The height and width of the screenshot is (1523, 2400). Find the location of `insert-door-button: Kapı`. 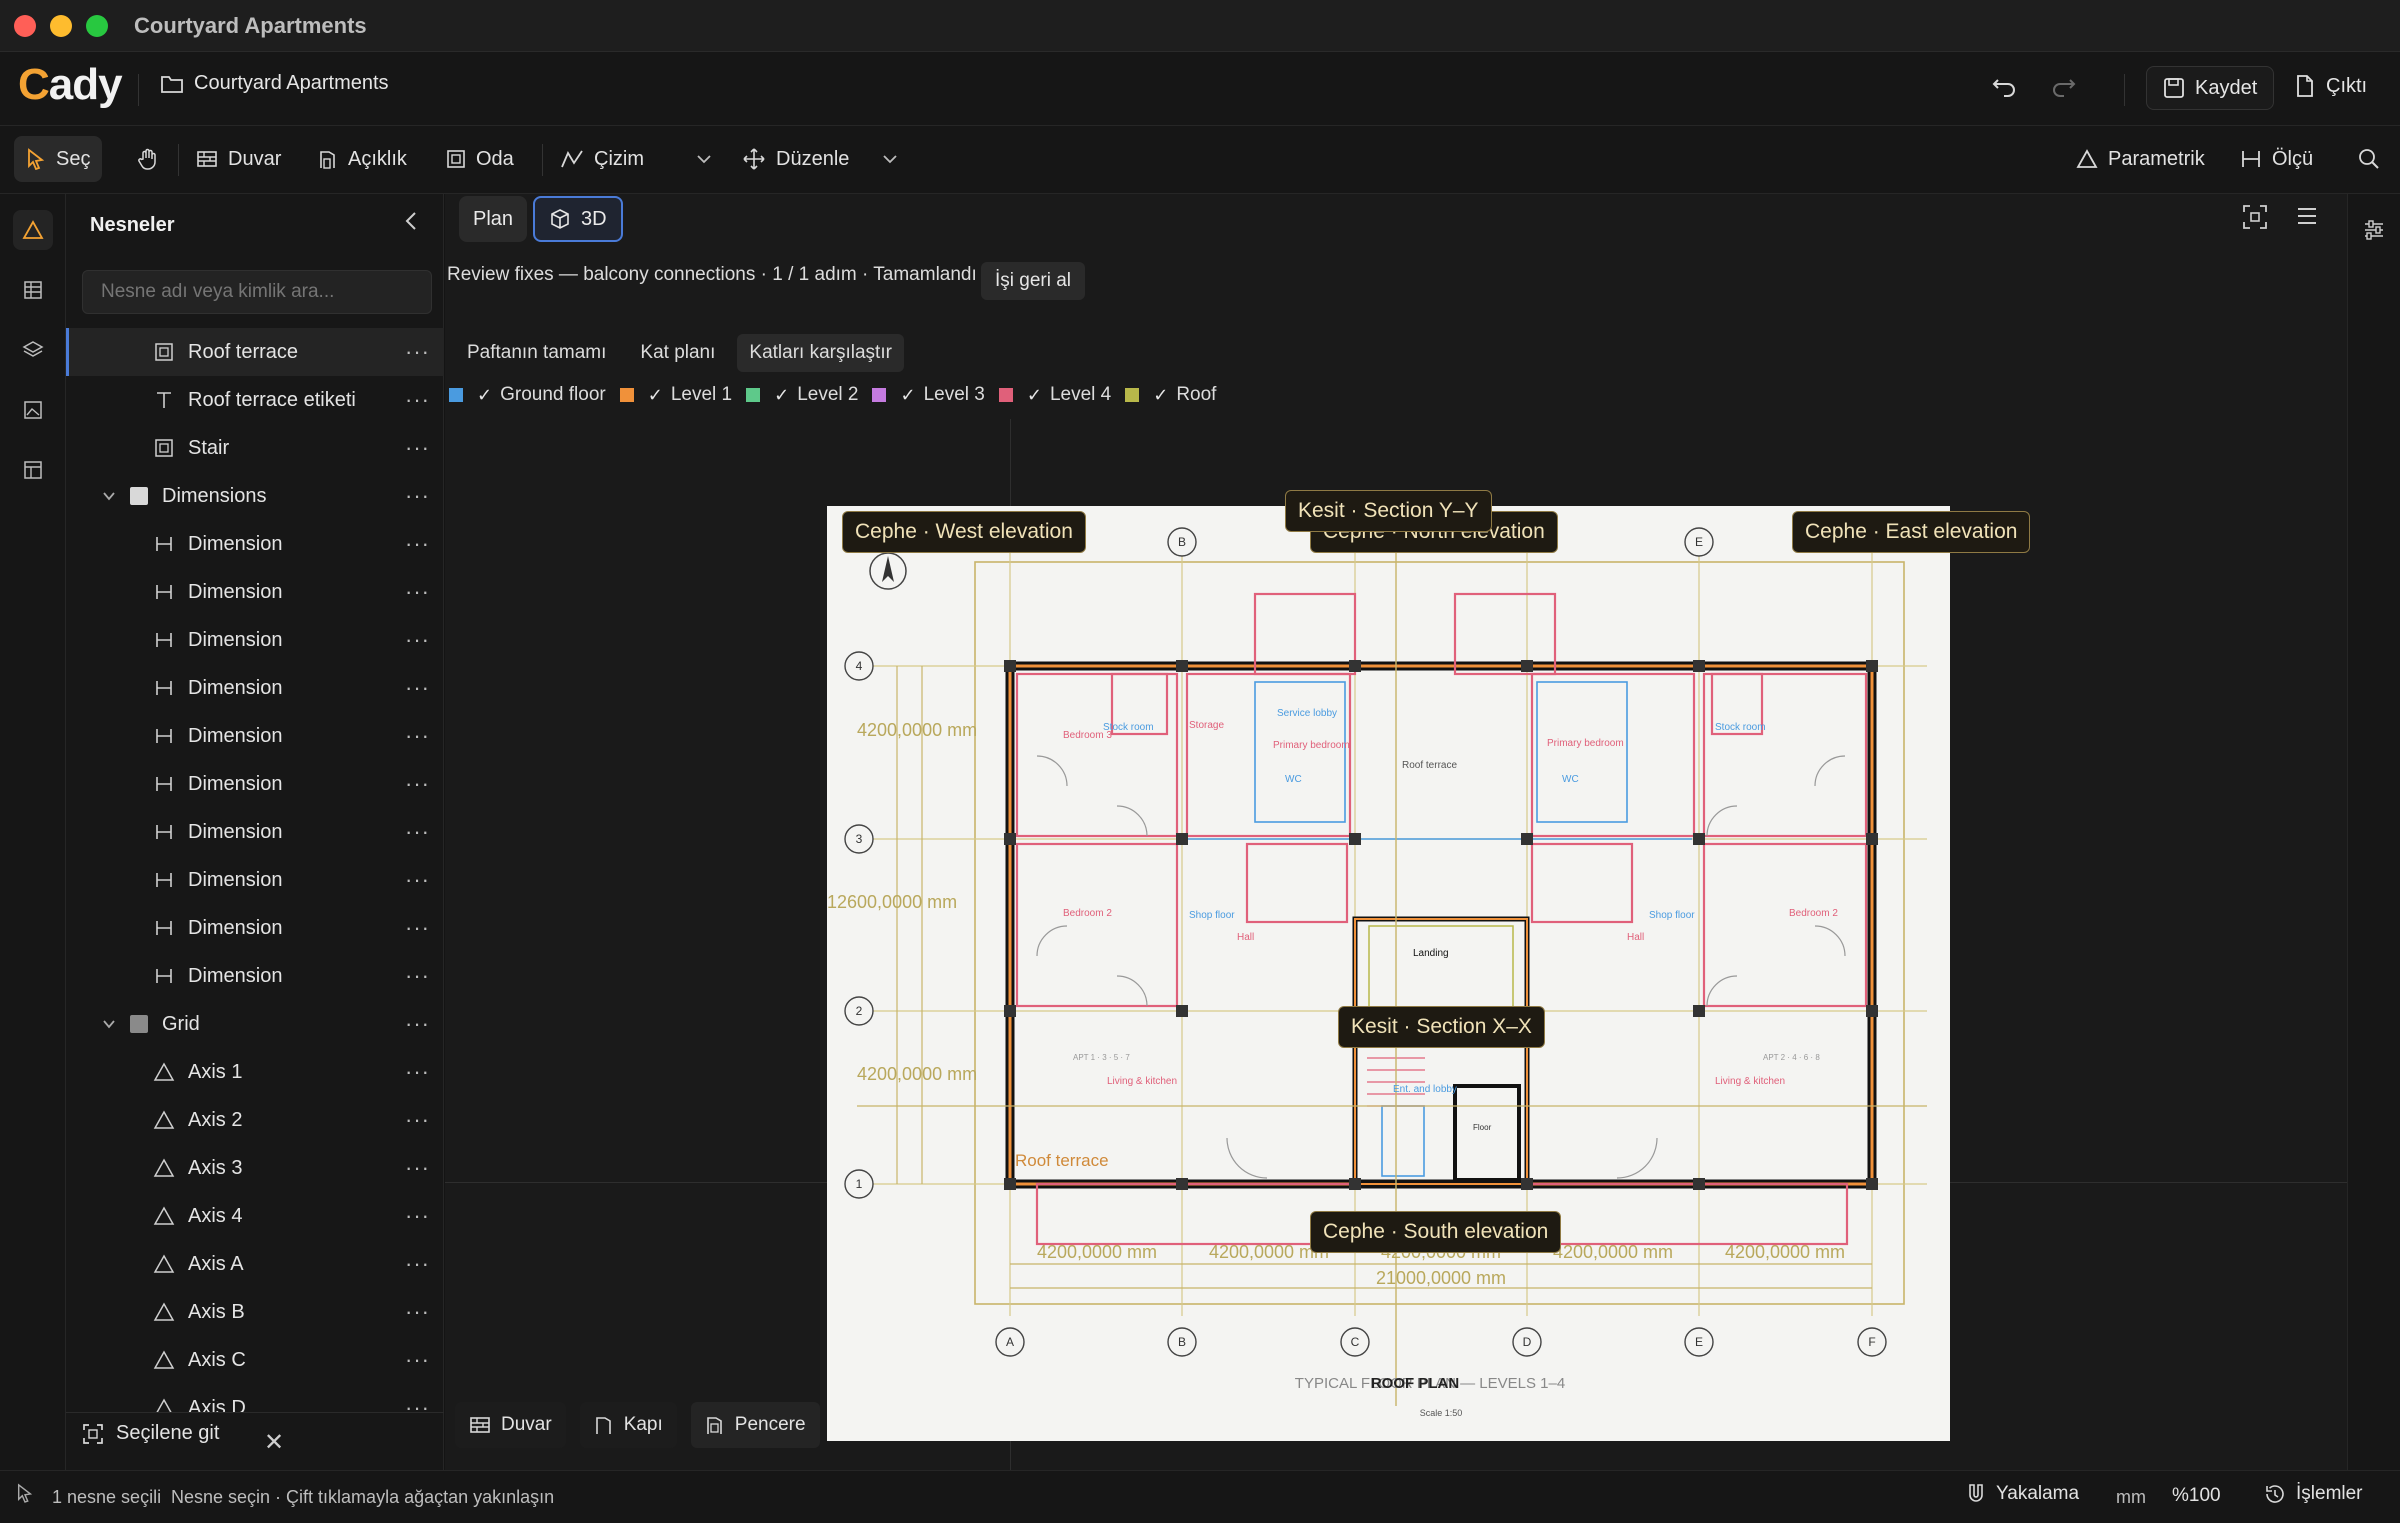

insert-door-button: Kapı is located at coordinates (628, 1425).